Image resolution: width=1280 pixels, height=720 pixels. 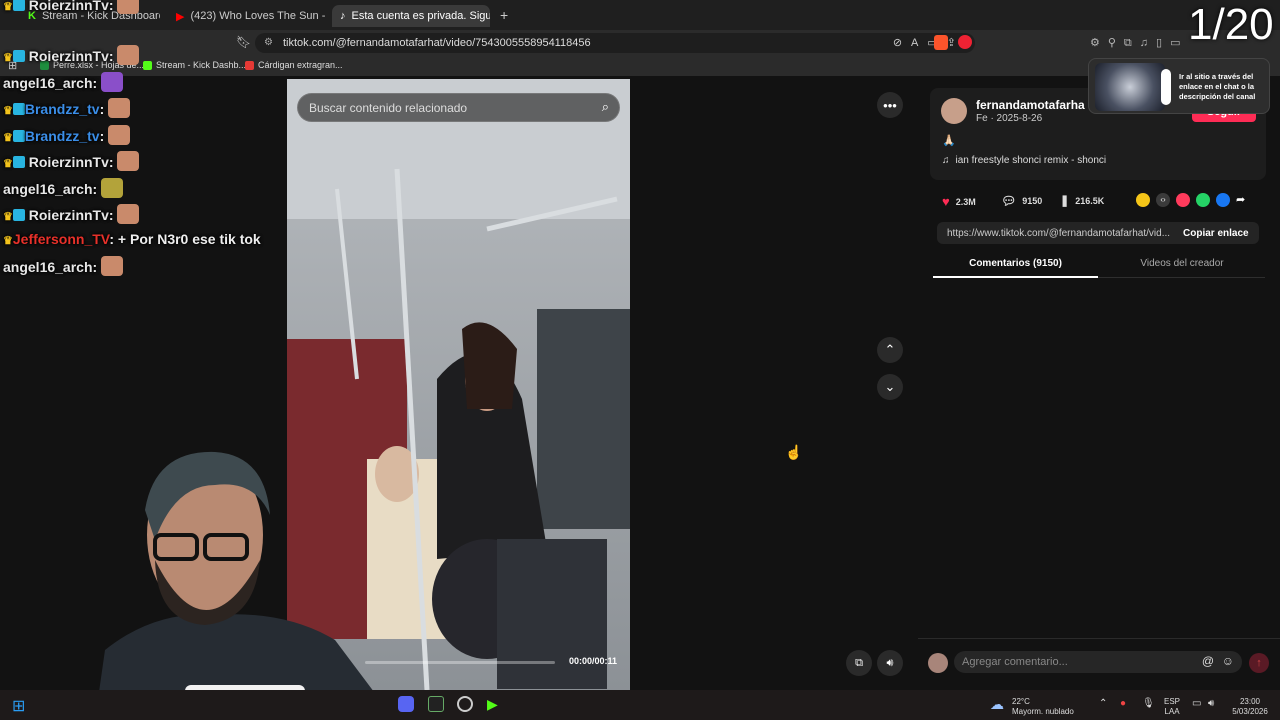 What do you see at coordinates (1139, 43) in the screenshot?
I see `extension-icons: ⚙⚲⧉♫▯▭` at bounding box center [1139, 43].